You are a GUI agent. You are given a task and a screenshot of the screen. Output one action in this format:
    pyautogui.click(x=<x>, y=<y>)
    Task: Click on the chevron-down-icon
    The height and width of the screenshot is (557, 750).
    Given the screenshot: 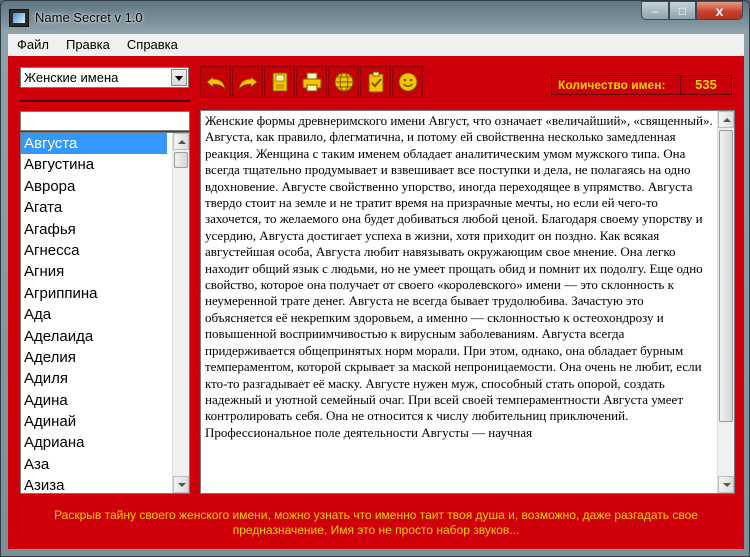 What is the action you would take?
    pyautogui.click(x=179, y=77)
    